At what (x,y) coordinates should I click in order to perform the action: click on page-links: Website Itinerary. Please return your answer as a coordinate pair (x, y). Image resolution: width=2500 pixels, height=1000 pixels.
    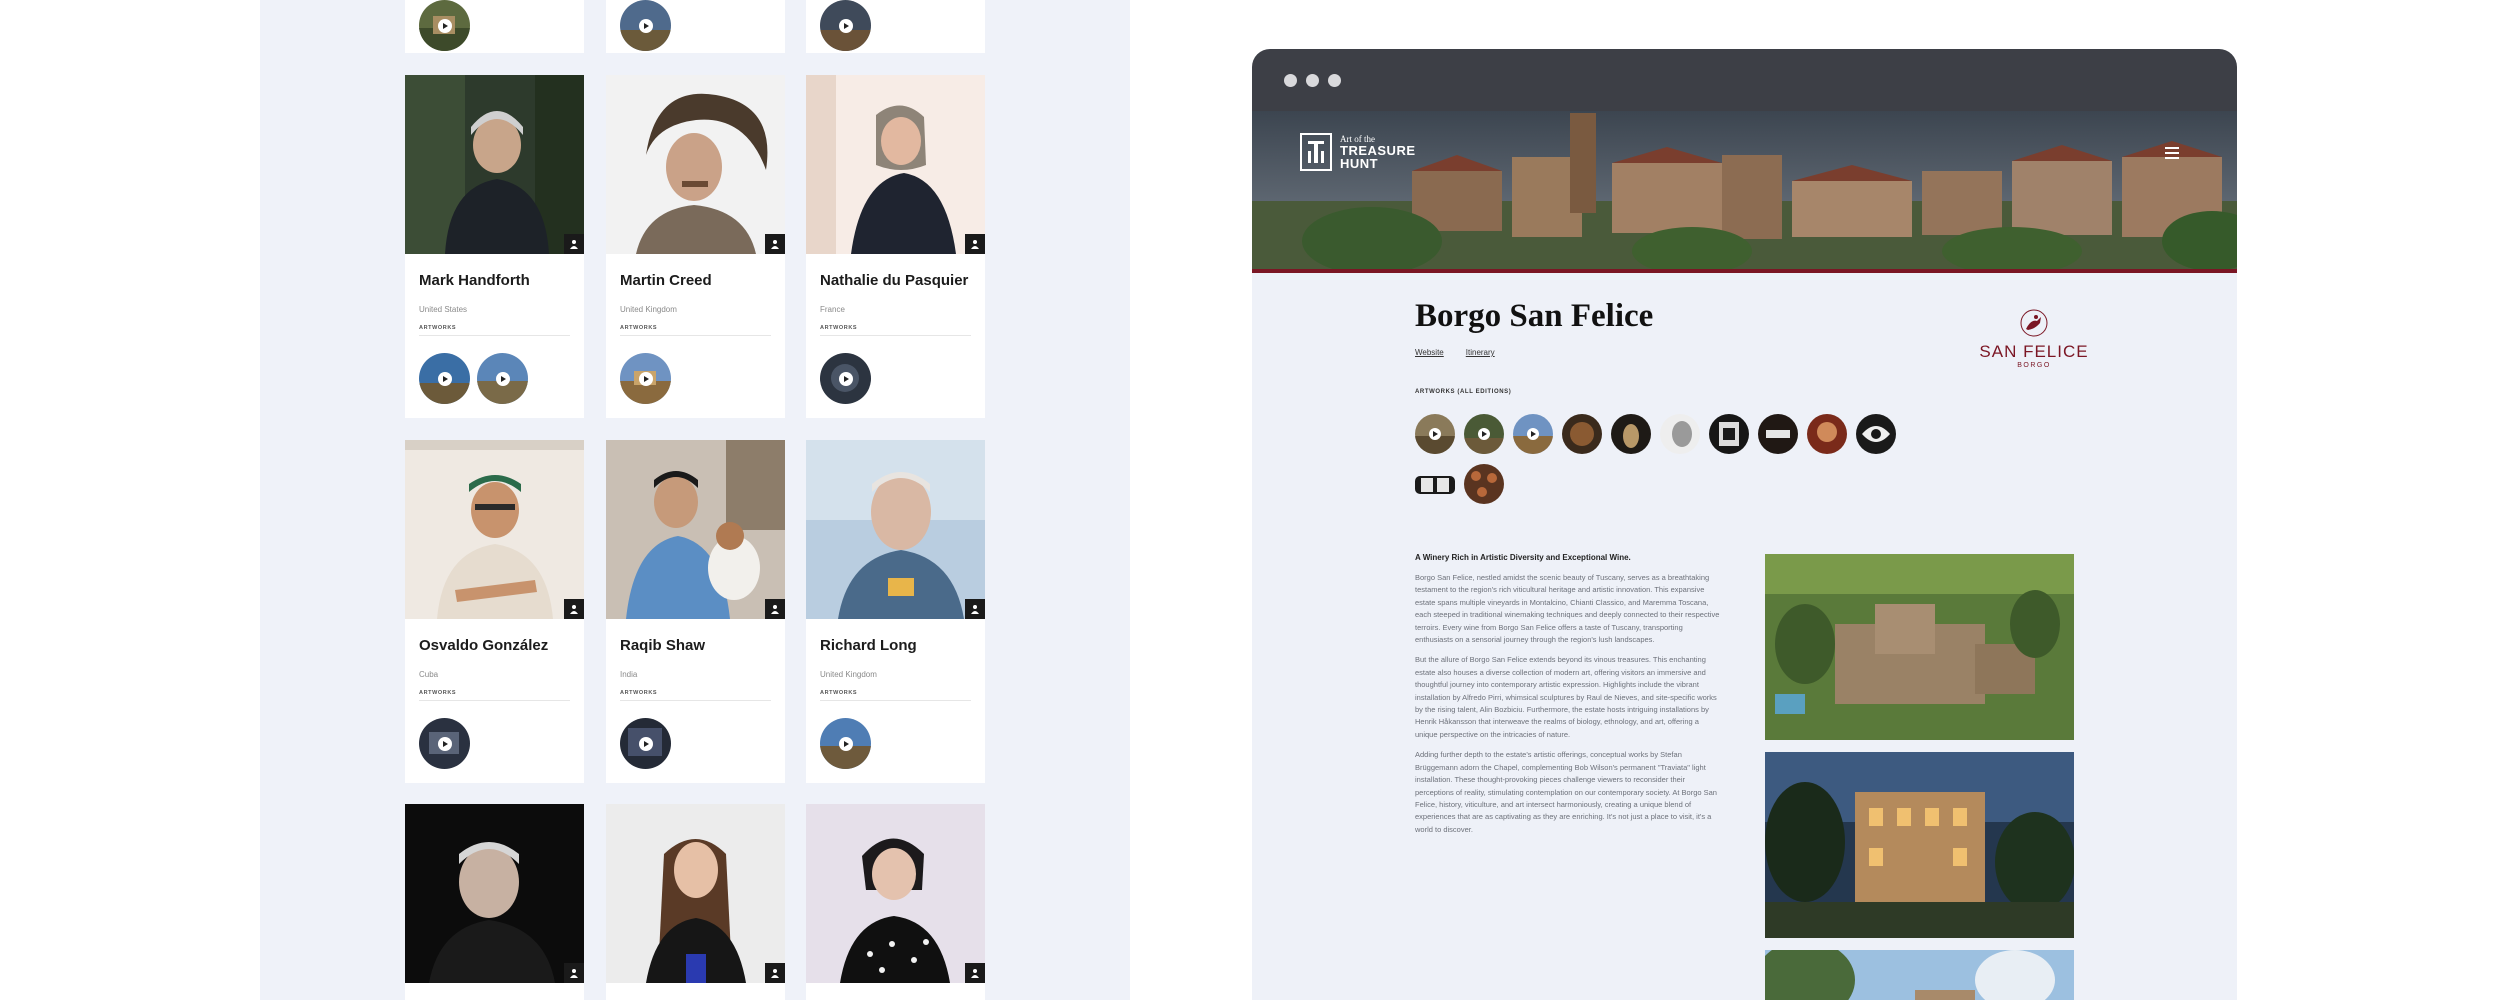
    Looking at the image, I should click on (1455, 352).